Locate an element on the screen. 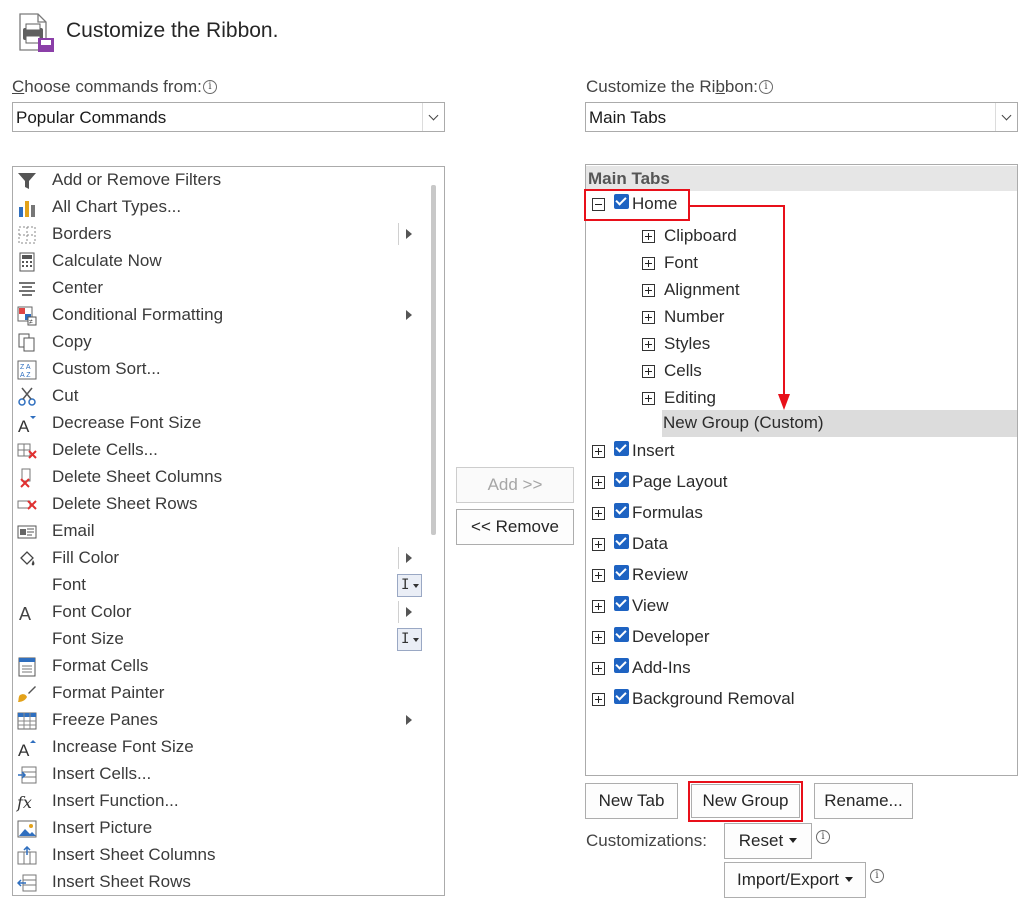  list-item: Format Cells is located at coordinates (219, 666).